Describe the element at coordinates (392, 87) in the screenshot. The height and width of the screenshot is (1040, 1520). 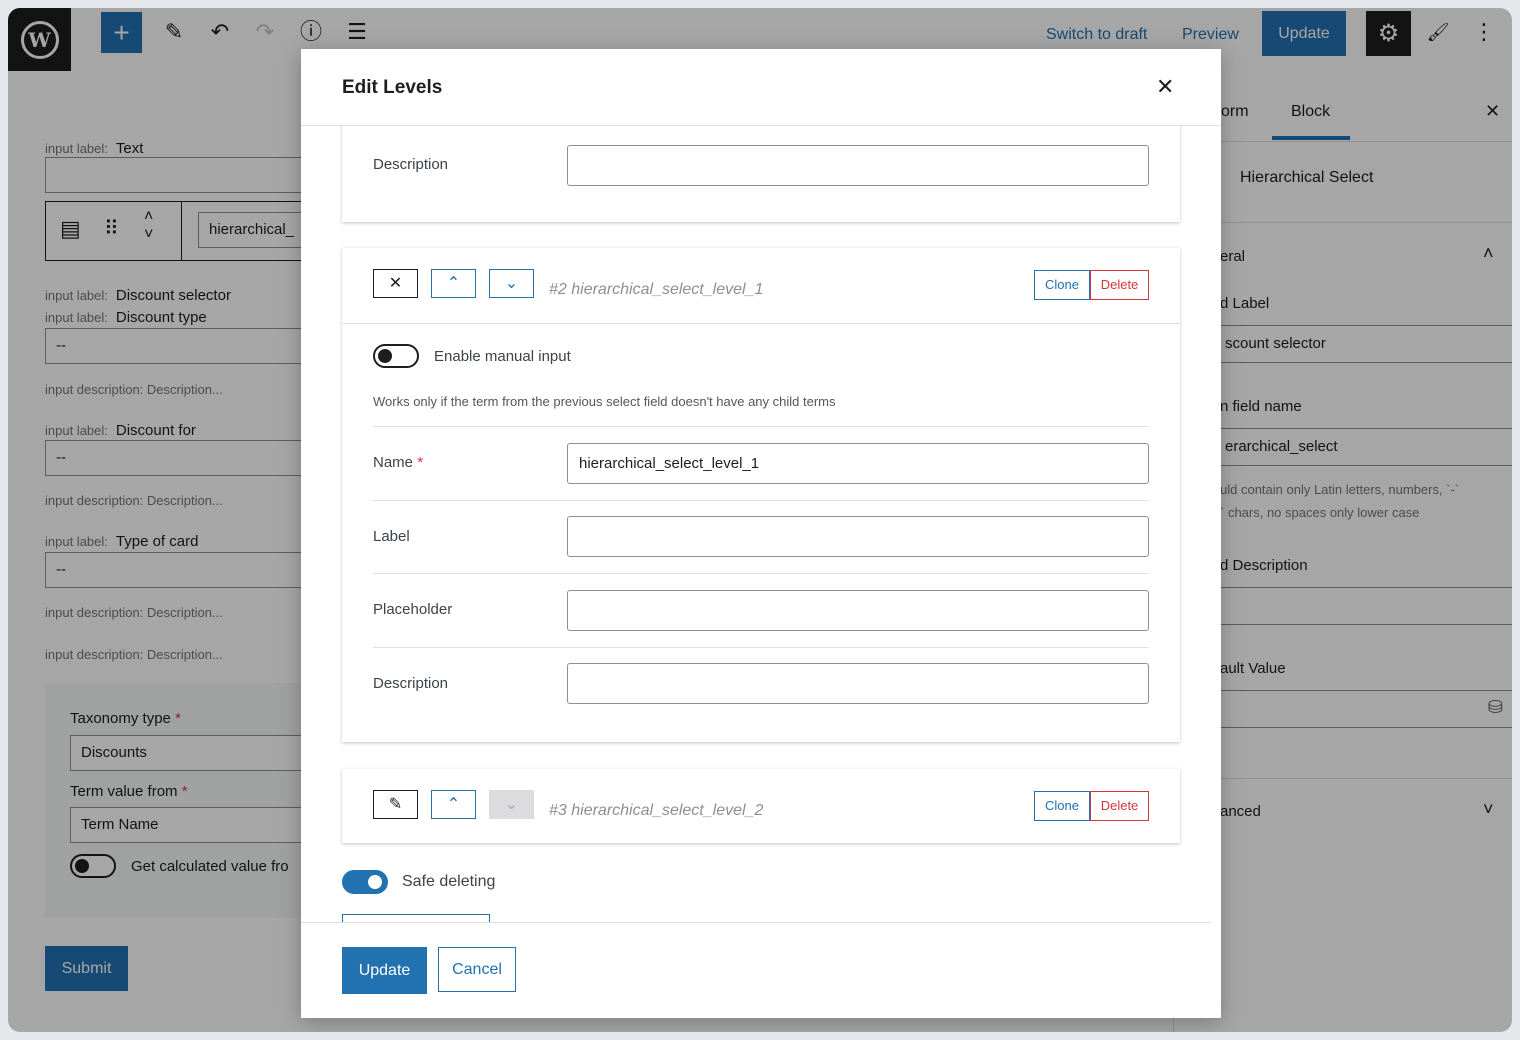
I see `modal-title: Edit Levels` at that location.